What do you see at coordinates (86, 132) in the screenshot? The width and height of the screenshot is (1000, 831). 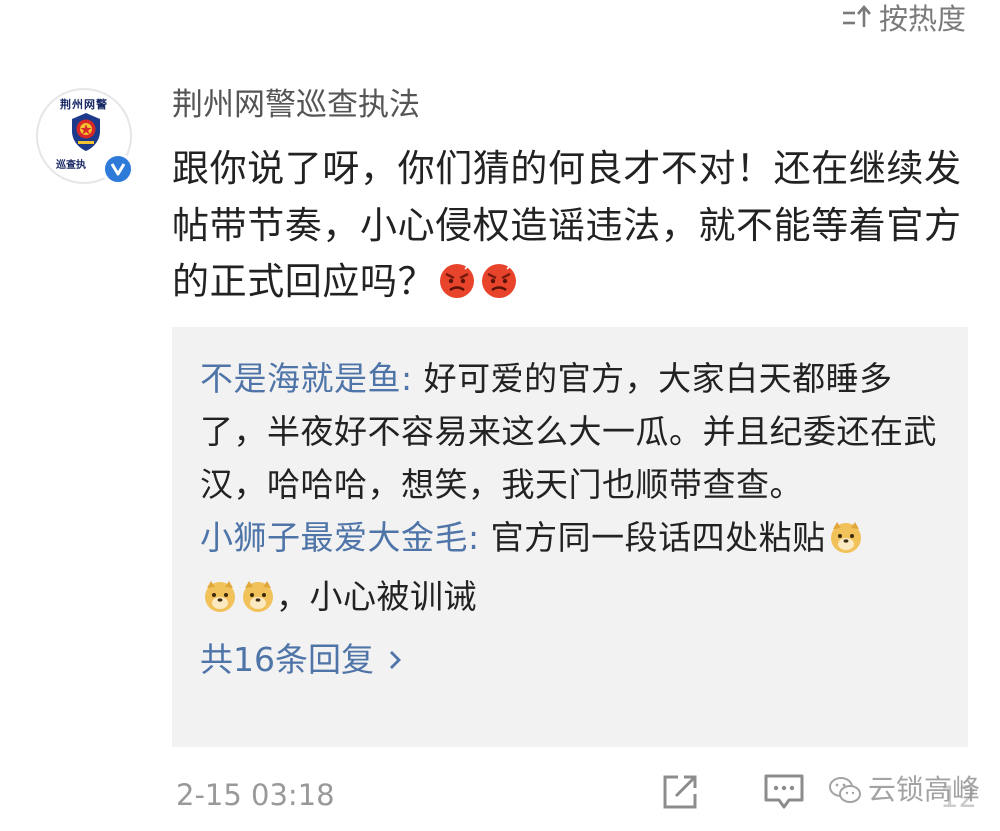 I see `police-emblem-icon` at bounding box center [86, 132].